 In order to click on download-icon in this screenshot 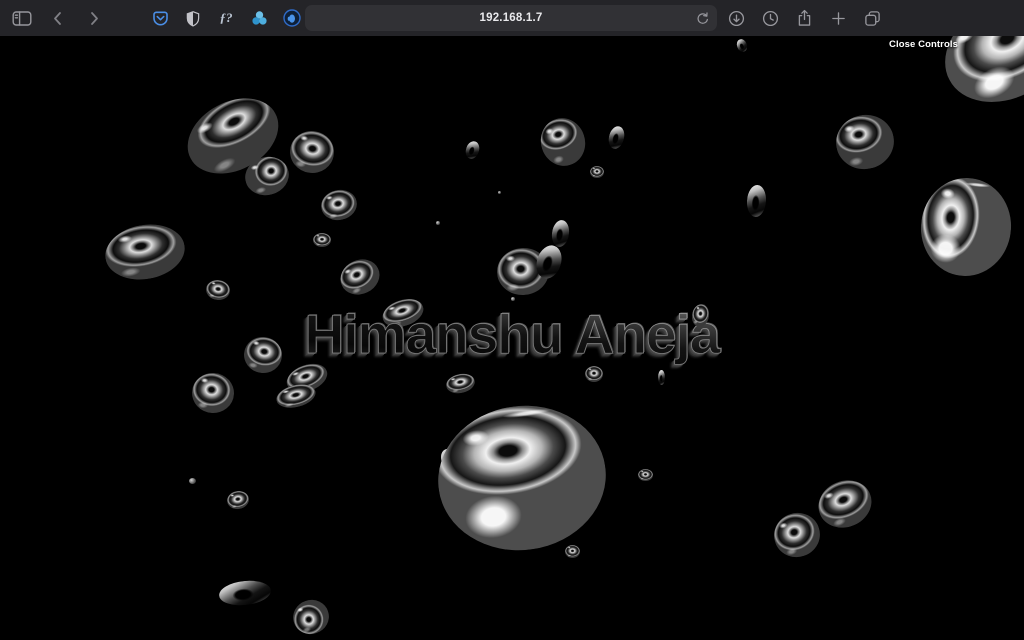, I will do `click(736, 18)`.